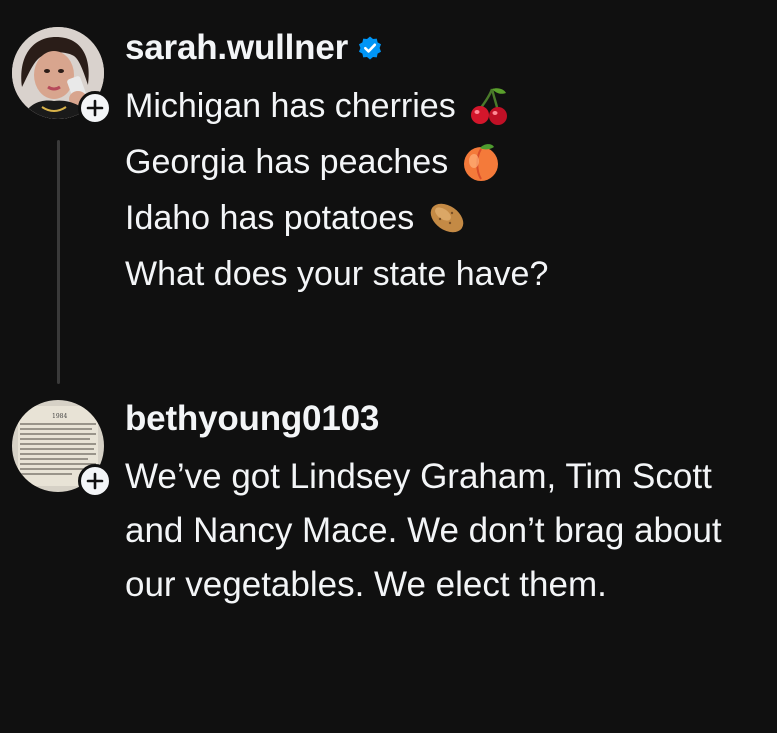 The image size is (777, 733). Describe the element at coordinates (337, 274) in the screenshot. I see `post-line-text: What does your state have?` at that location.